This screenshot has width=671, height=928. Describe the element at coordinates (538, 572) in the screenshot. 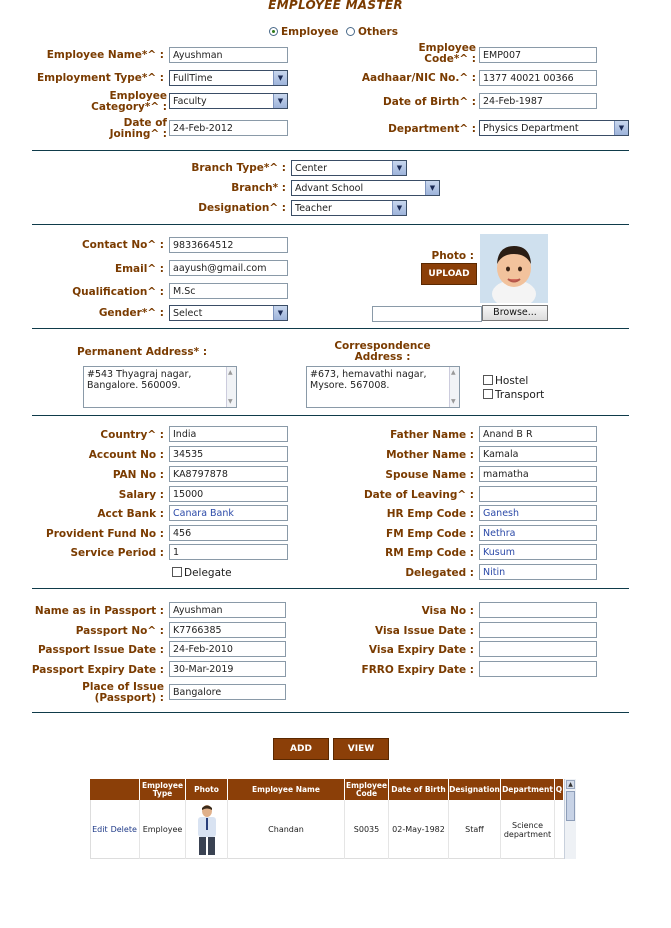

I see `delegated-input: Nitin` at that location.